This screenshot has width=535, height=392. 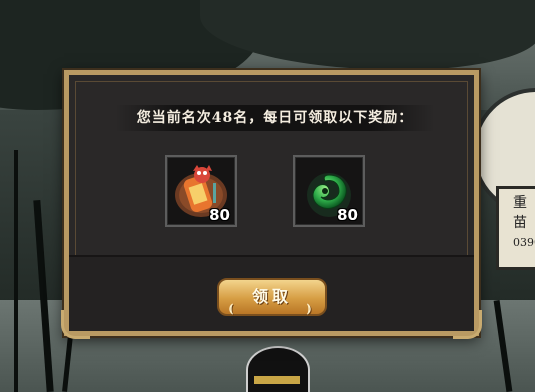 I want to click on side-panel-number: 0390, so click(x=524, y=242).